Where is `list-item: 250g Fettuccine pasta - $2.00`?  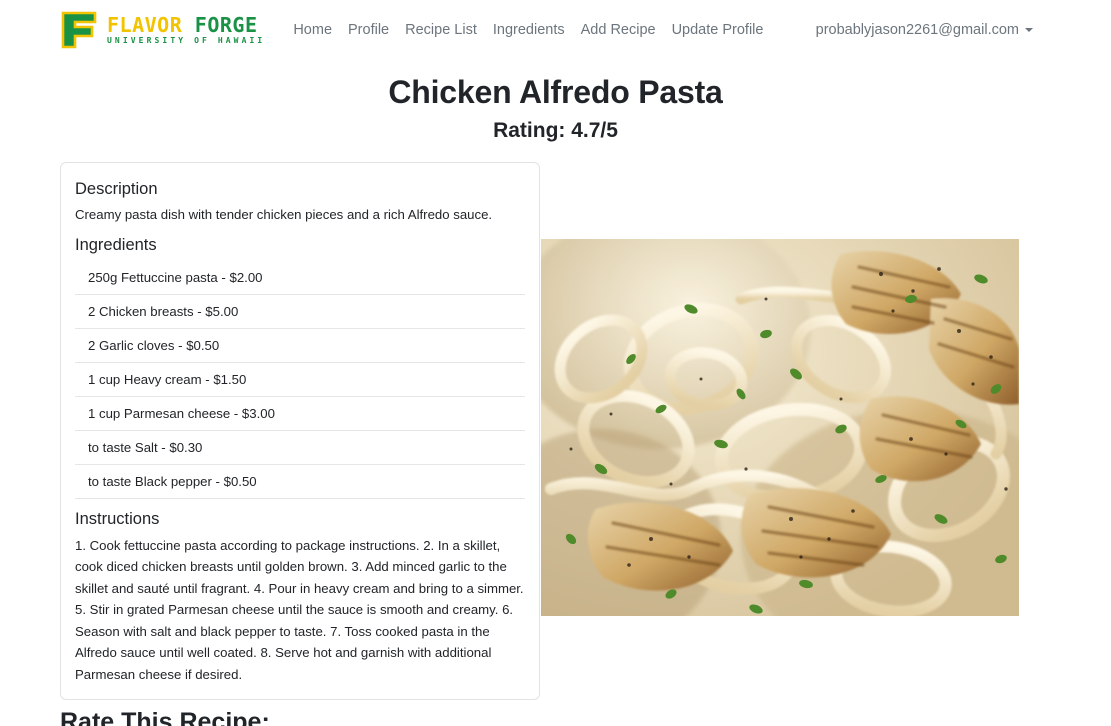 list-item: 250g Fettuccine pasta - $2.00 is located at coordinates (300, 277).